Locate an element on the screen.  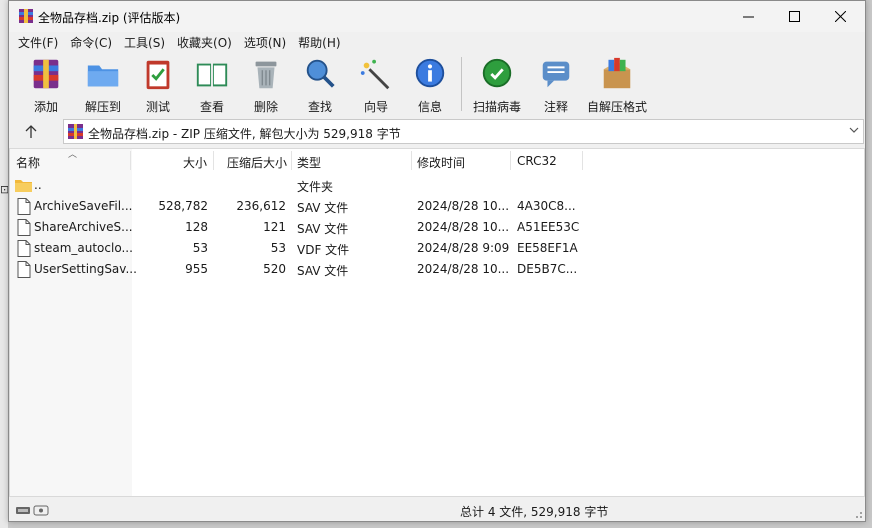
info-icon is located at coordinates (430, 73).